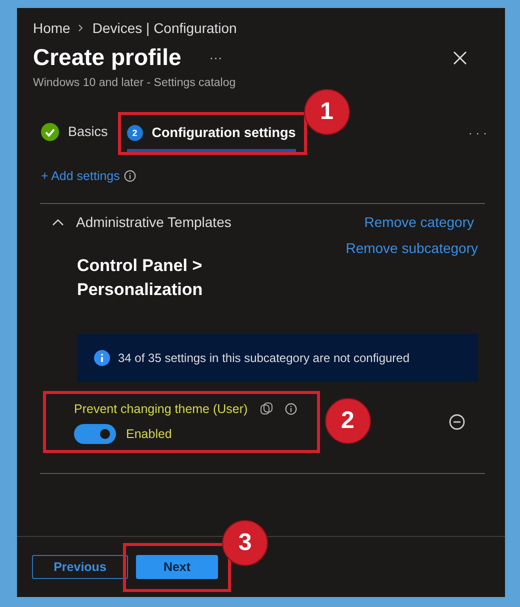 The image size is (520, 607). What do you see at coordinates (264, 357) in the screenshot?
I see `info-text: 34 of 35 settings in this subcategory are not configured` at bounding box center [264, 357].